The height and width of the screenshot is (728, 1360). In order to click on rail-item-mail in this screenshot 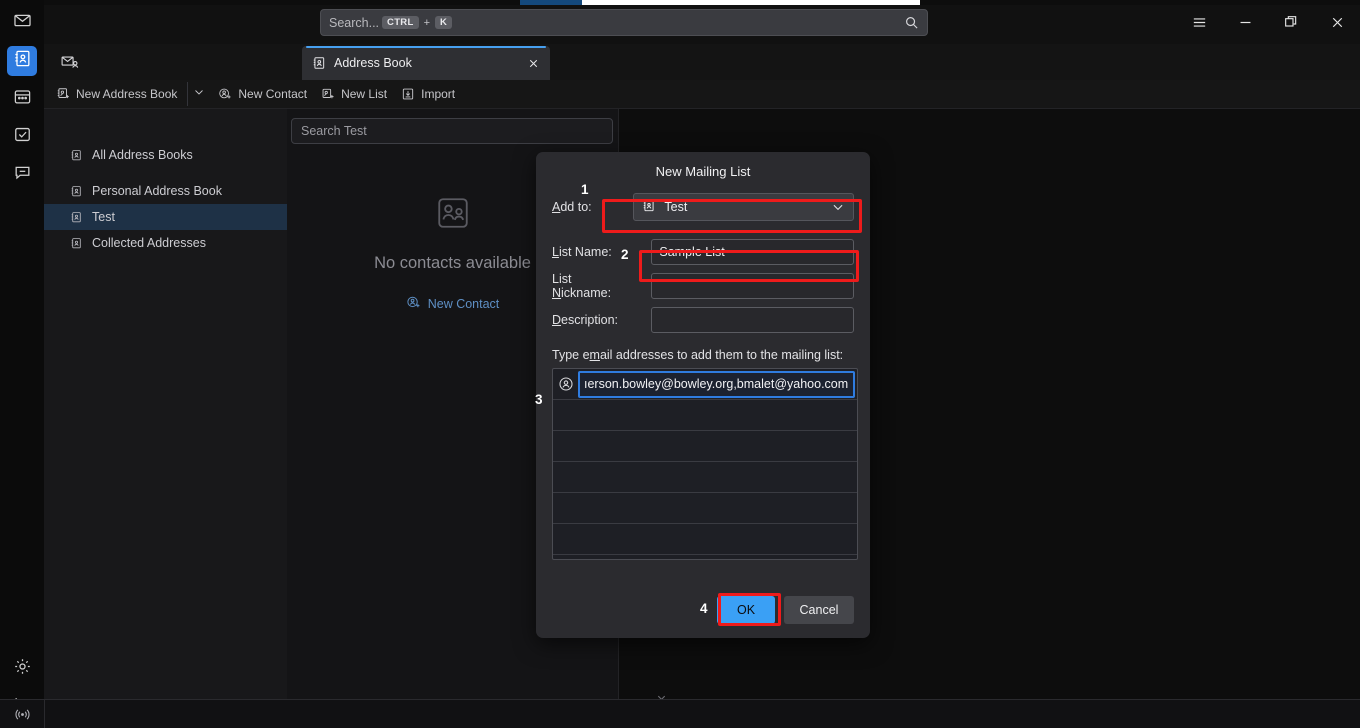, I will do `click(22, 23)`.